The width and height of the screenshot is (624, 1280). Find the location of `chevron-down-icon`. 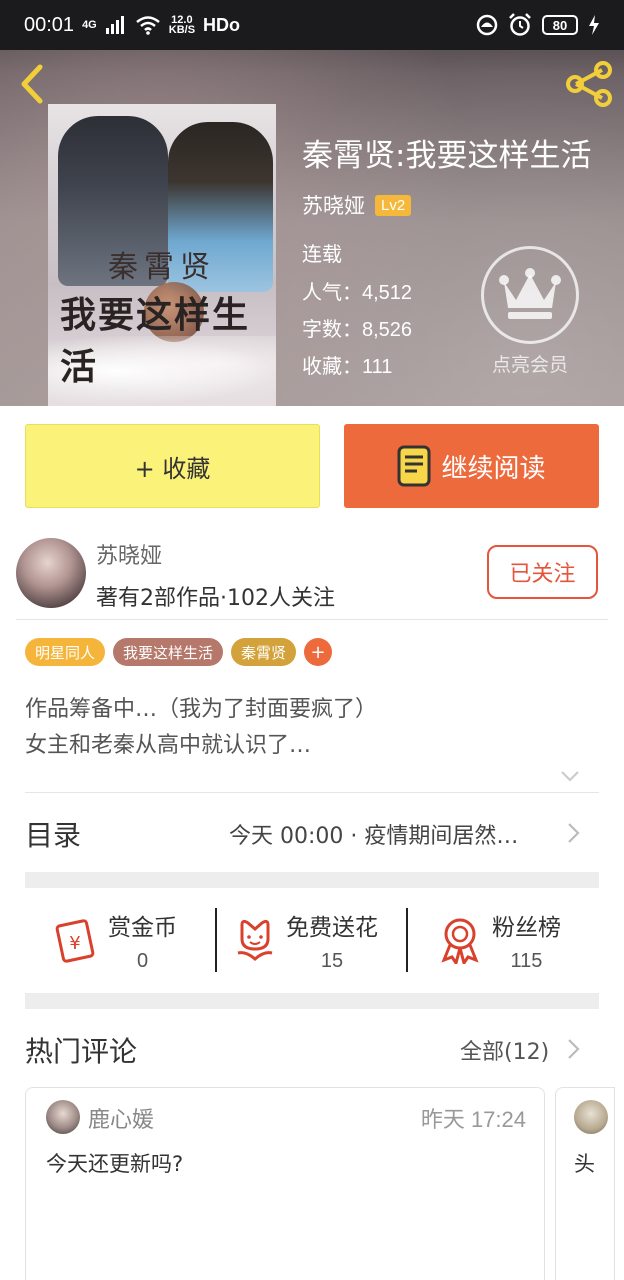

chevron-down-icon is located at coordinates (570, 776).